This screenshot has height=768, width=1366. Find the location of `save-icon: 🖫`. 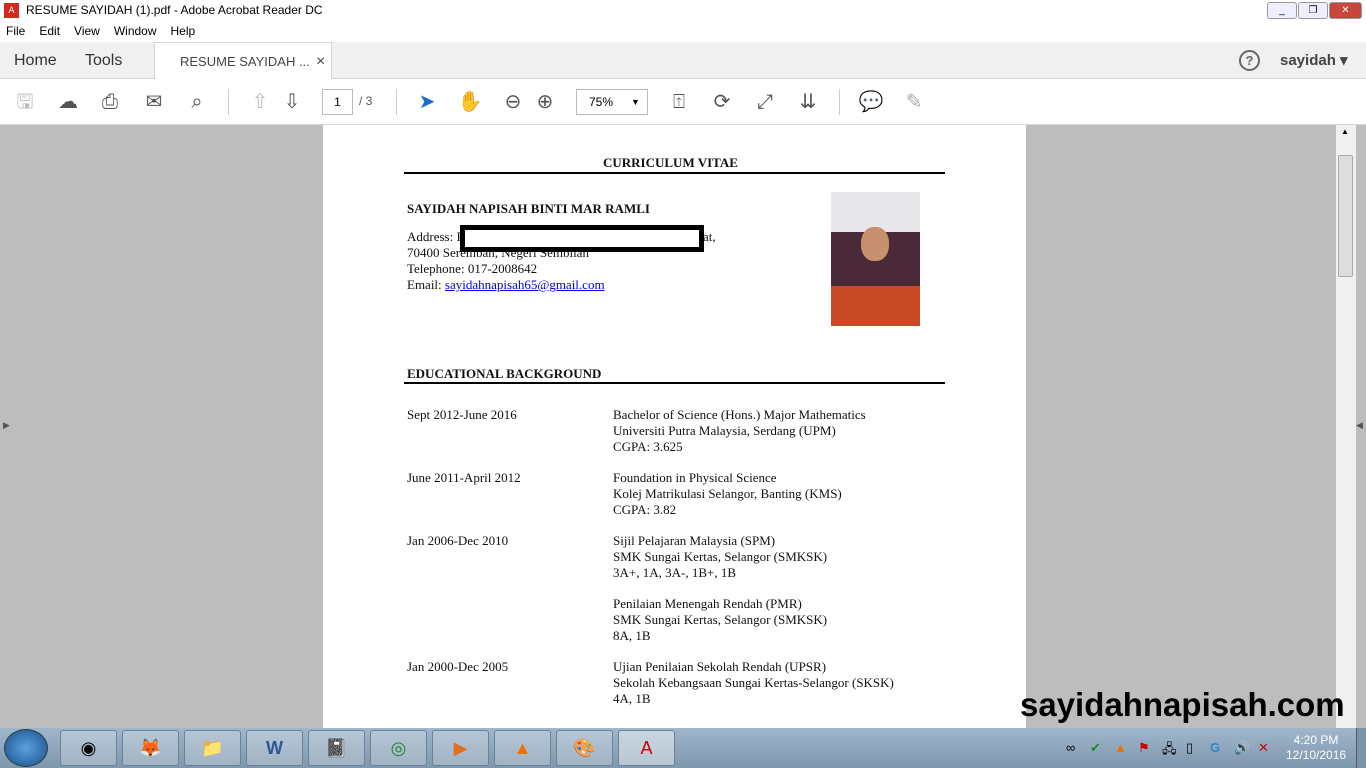

save-icon: 🖫 is located at coordinates (25, 102).